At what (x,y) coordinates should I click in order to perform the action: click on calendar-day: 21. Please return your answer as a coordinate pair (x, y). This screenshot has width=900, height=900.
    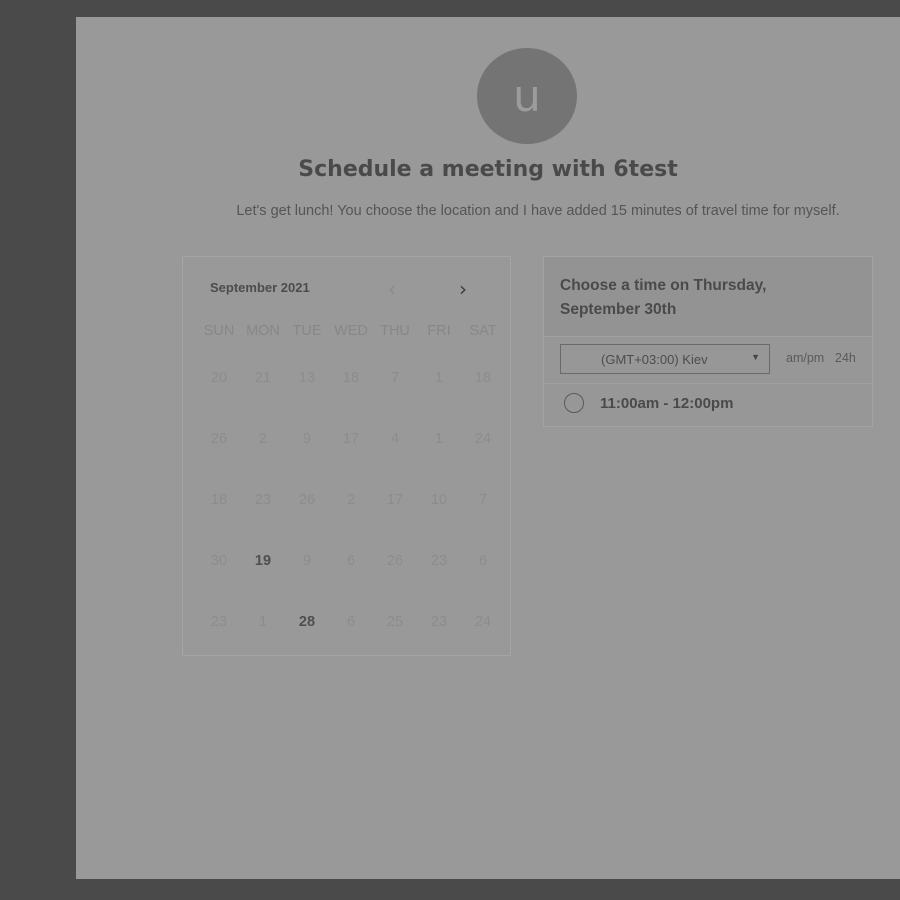
    Looking at the image, I should click on (263, 378).